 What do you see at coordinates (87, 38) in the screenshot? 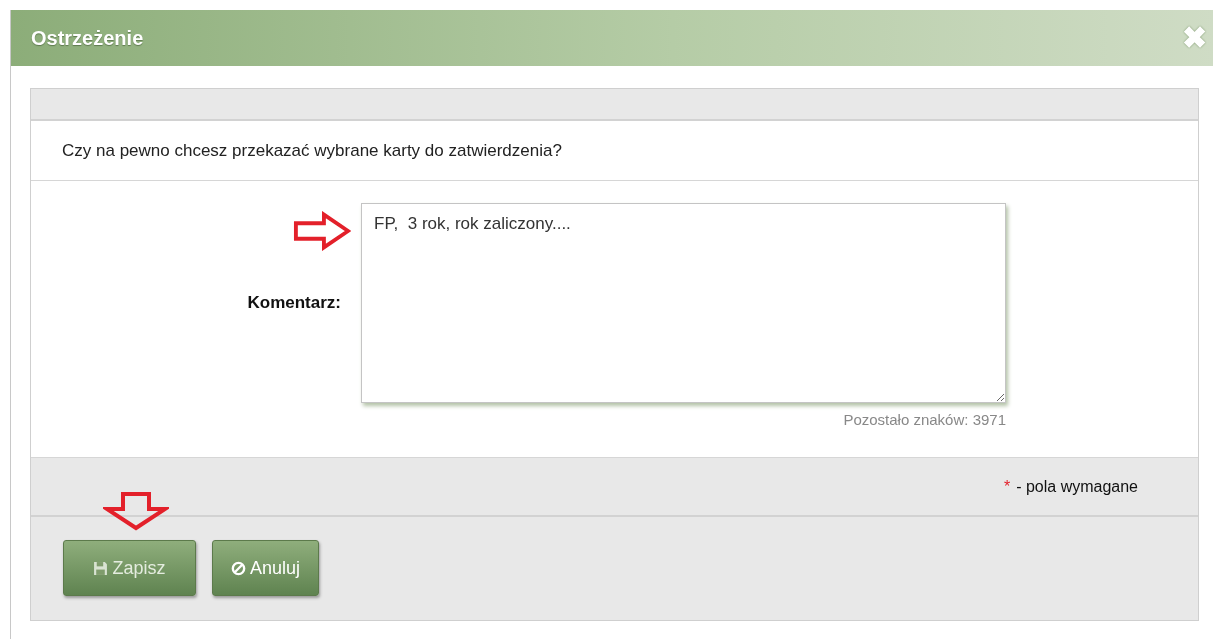
I see `window-title: Ostrzeżenie` at bounding box center [87, 38].